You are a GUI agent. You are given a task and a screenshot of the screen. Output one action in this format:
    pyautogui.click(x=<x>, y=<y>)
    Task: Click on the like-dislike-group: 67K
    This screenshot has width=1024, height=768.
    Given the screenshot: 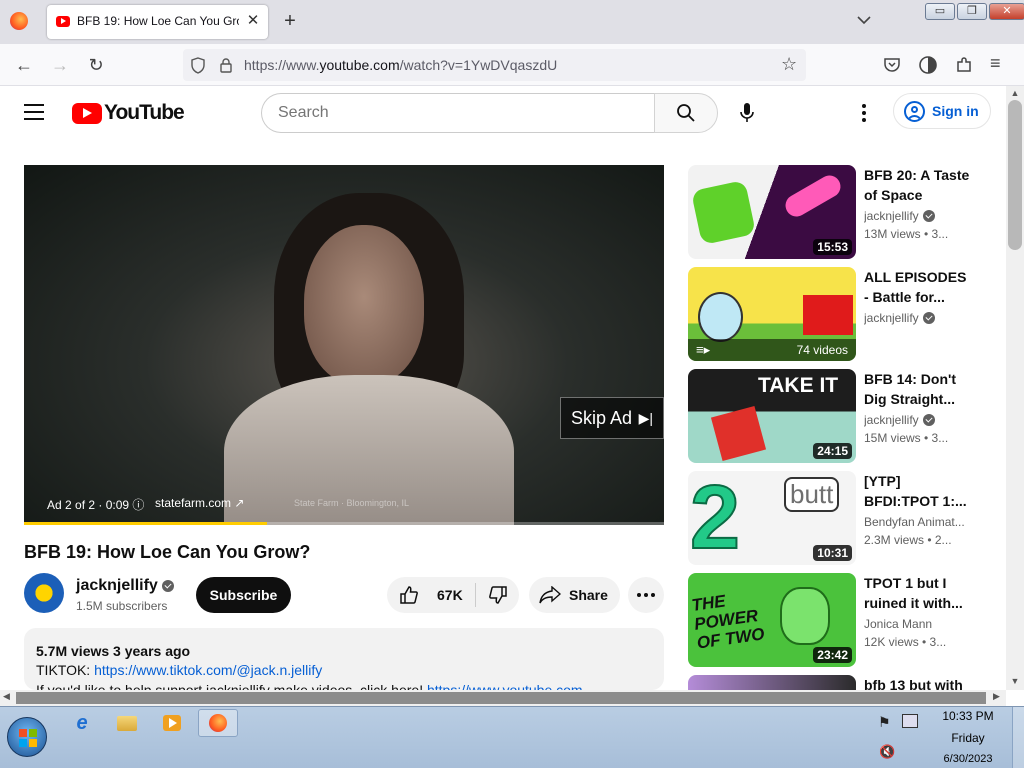 What is the action you would take?
    pyautogui.click(x=453, y=595)
    